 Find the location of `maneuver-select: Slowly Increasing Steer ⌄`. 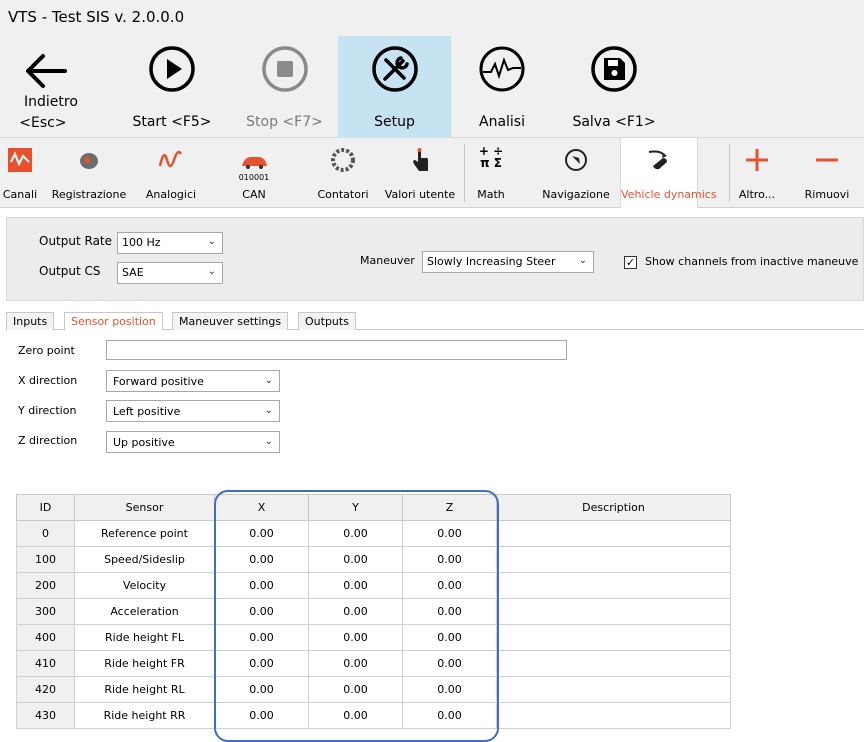

maneuver-select: Slowly Increasing Steer ⌄ is located at coordinates (508, 262).